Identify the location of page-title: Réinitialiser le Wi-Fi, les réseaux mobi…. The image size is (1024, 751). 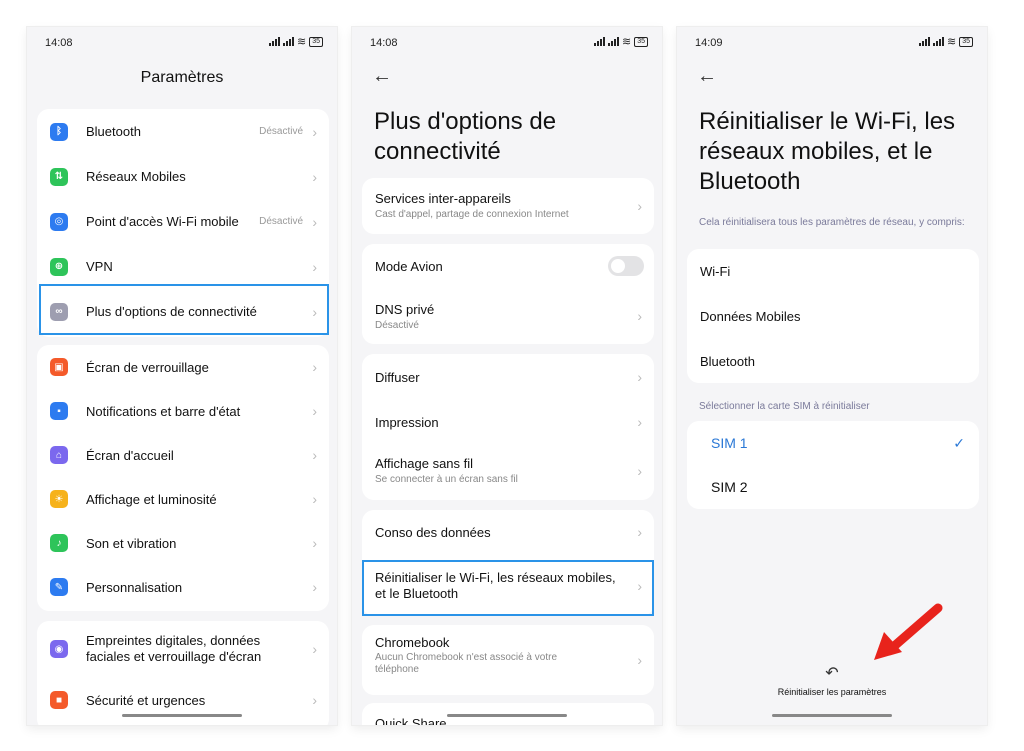
(827, 151).